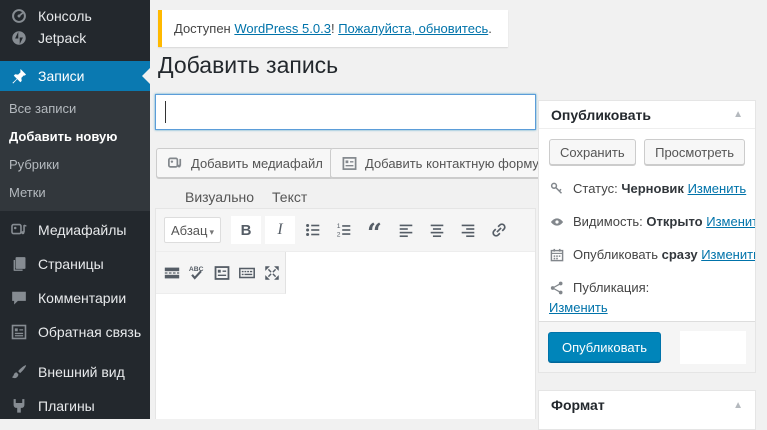  I want to click on sidebar-item-comments: Комментарии, so click(75, 298).